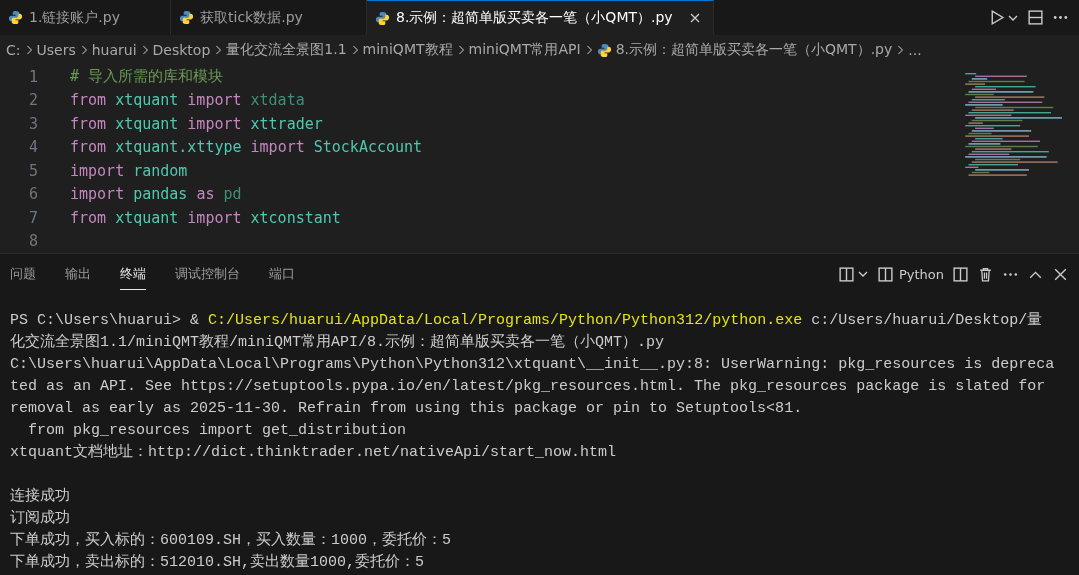 The width and height of the screenshot is (1079, 575). Describe the element at coordinates (178, 147) in the screenshot. I see `code-token: xtquant.xttype` at that location.